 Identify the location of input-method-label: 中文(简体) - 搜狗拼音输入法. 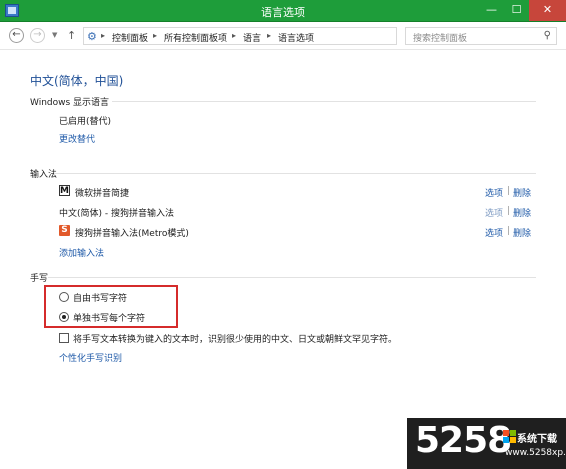
(116, 214).